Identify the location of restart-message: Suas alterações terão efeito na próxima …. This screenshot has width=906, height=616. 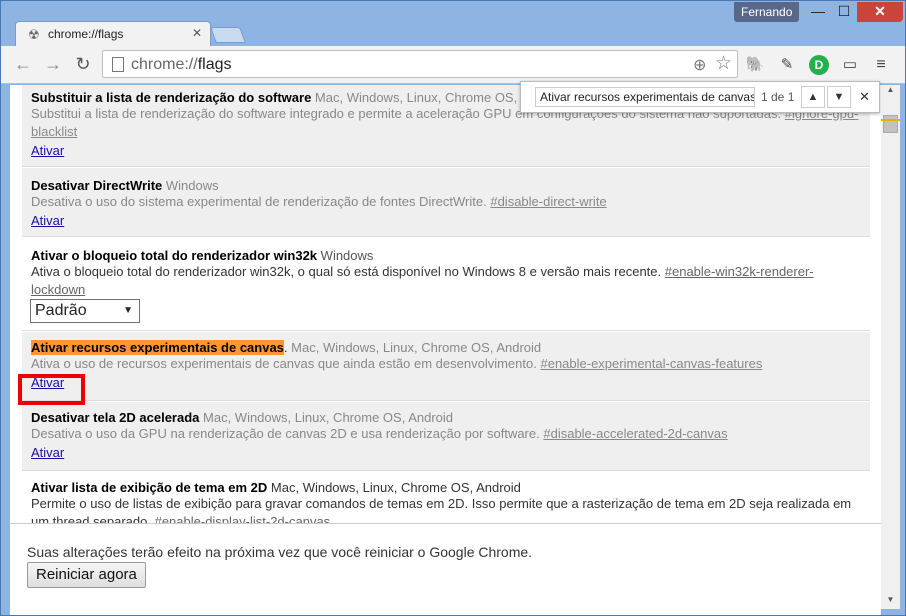
(280, 552).